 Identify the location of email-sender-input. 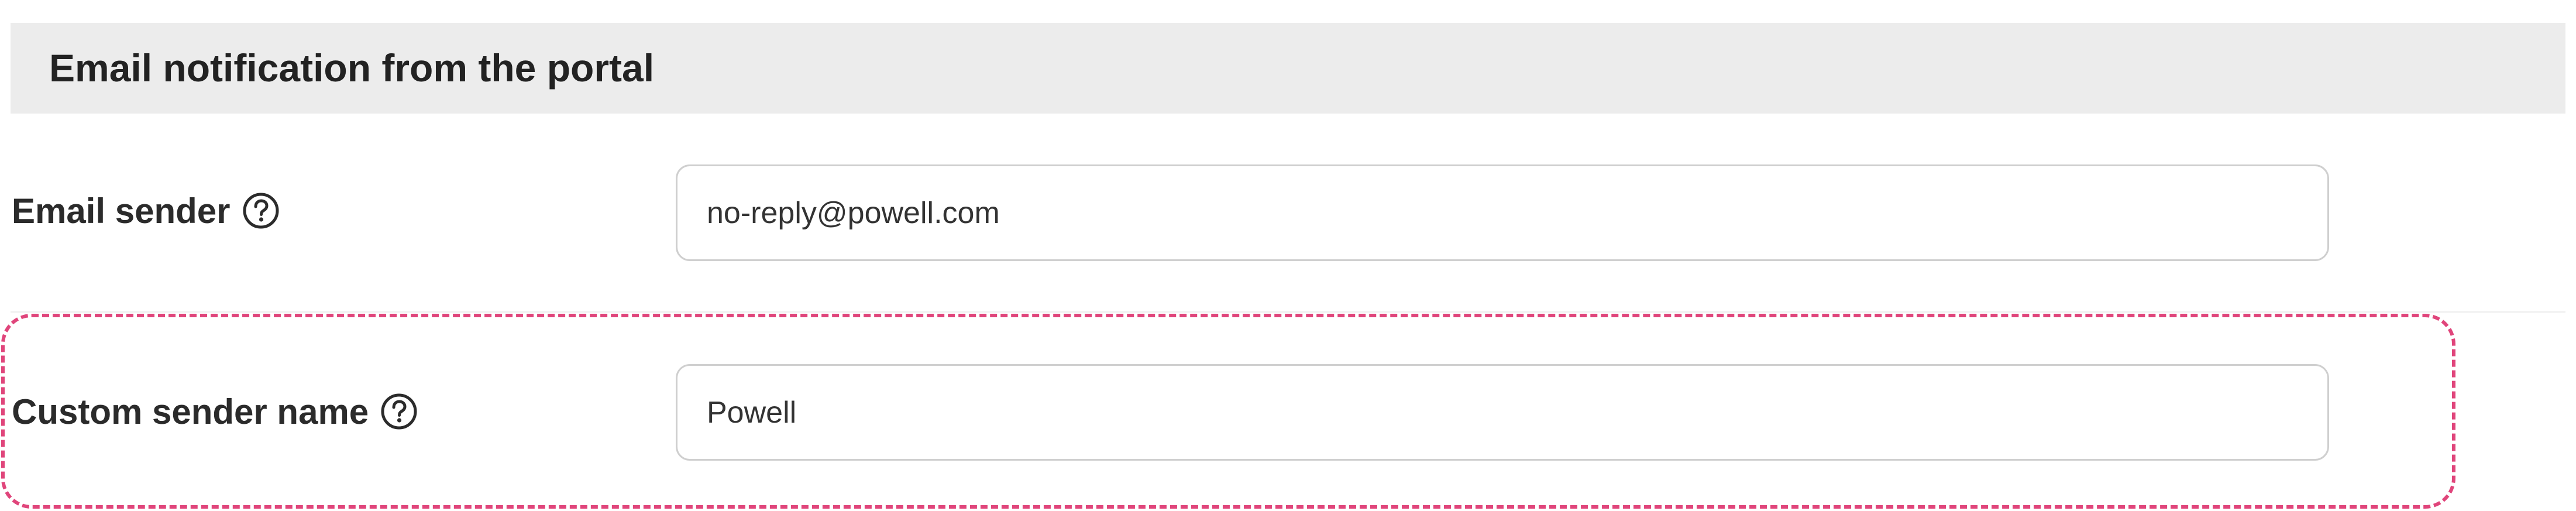
(1502, 213).